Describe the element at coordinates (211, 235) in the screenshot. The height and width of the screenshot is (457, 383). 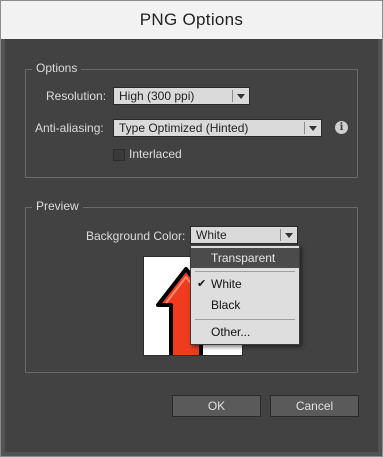
I see `background-color-value: White` at that location.